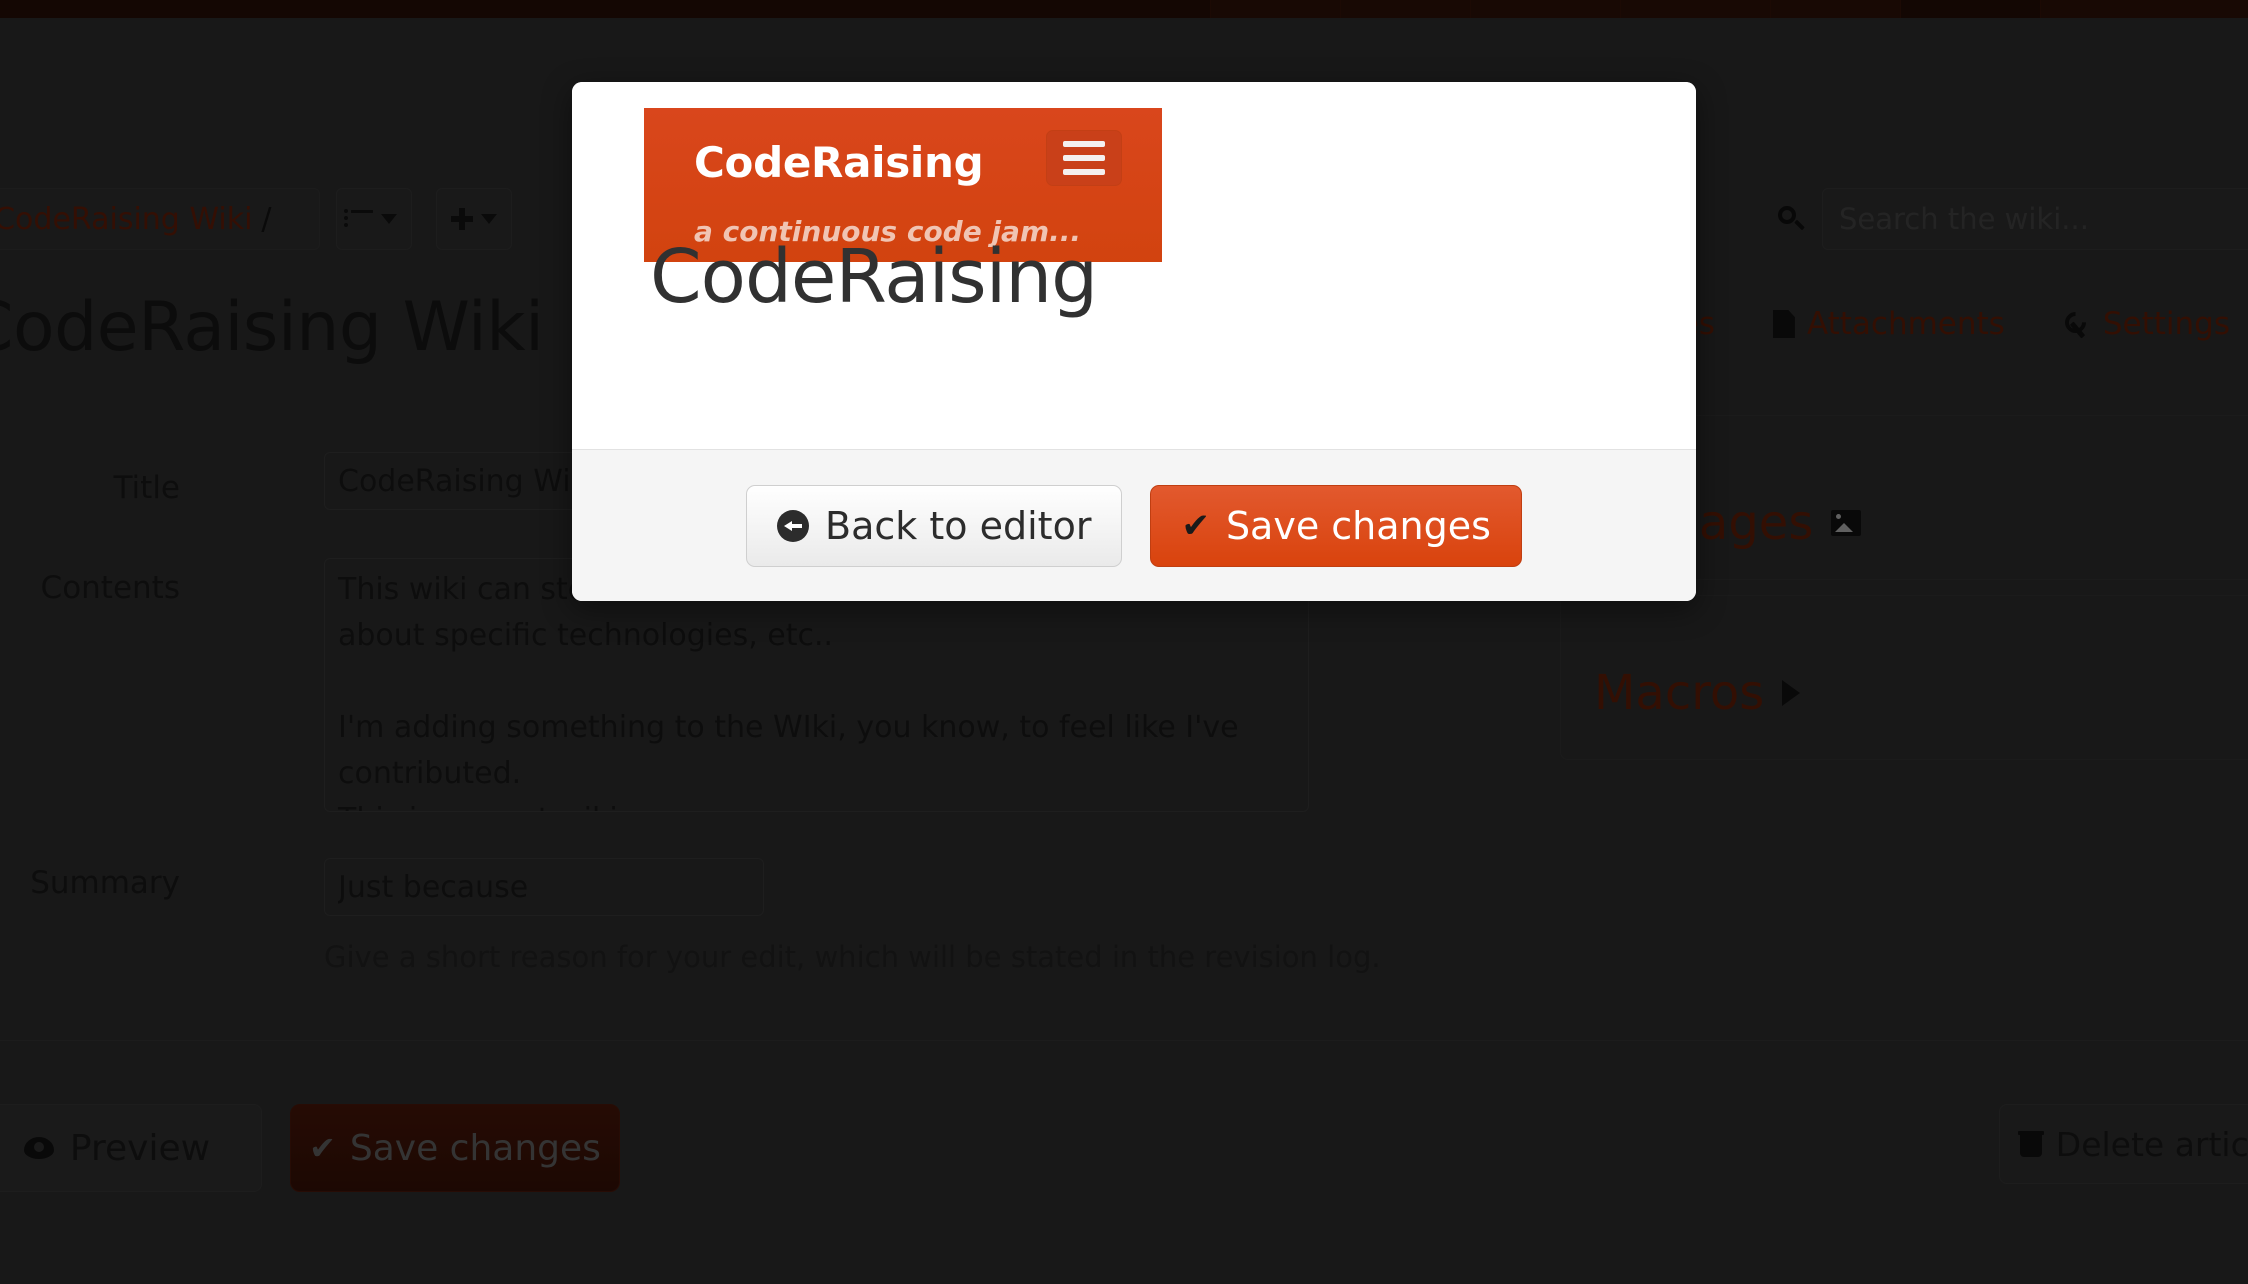 The height and width of the screenshot is (1284, 2248). I want to click on delete-article-button: Delete article, so click(2123, 1144).